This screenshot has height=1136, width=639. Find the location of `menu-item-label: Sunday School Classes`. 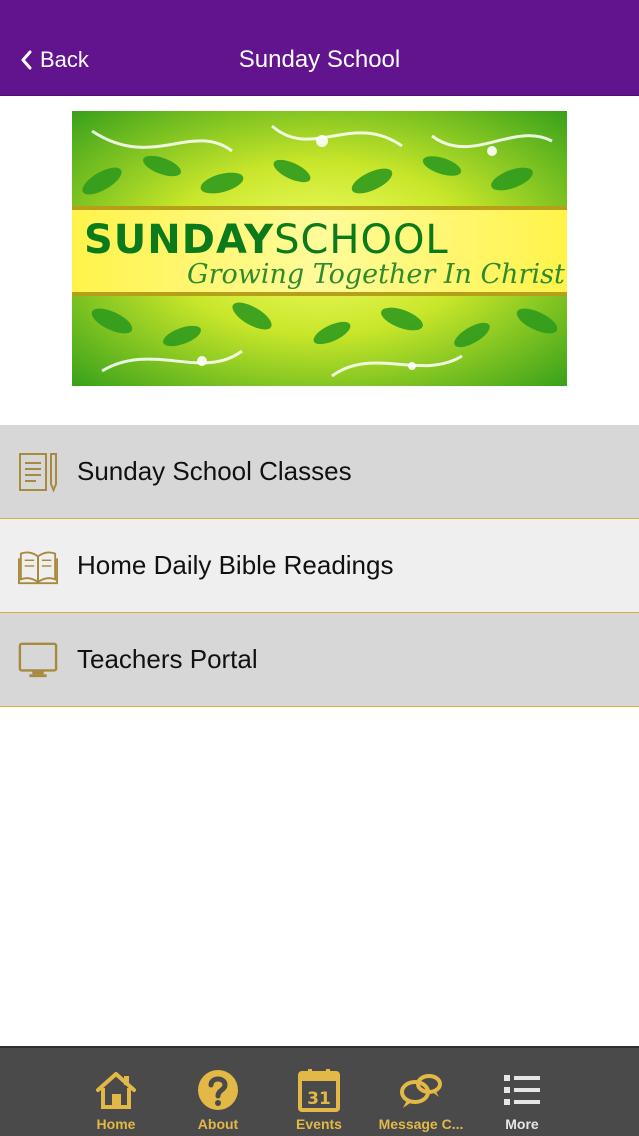

menu-item-label: Sunday School Classes is located at coordinates (214, 471).